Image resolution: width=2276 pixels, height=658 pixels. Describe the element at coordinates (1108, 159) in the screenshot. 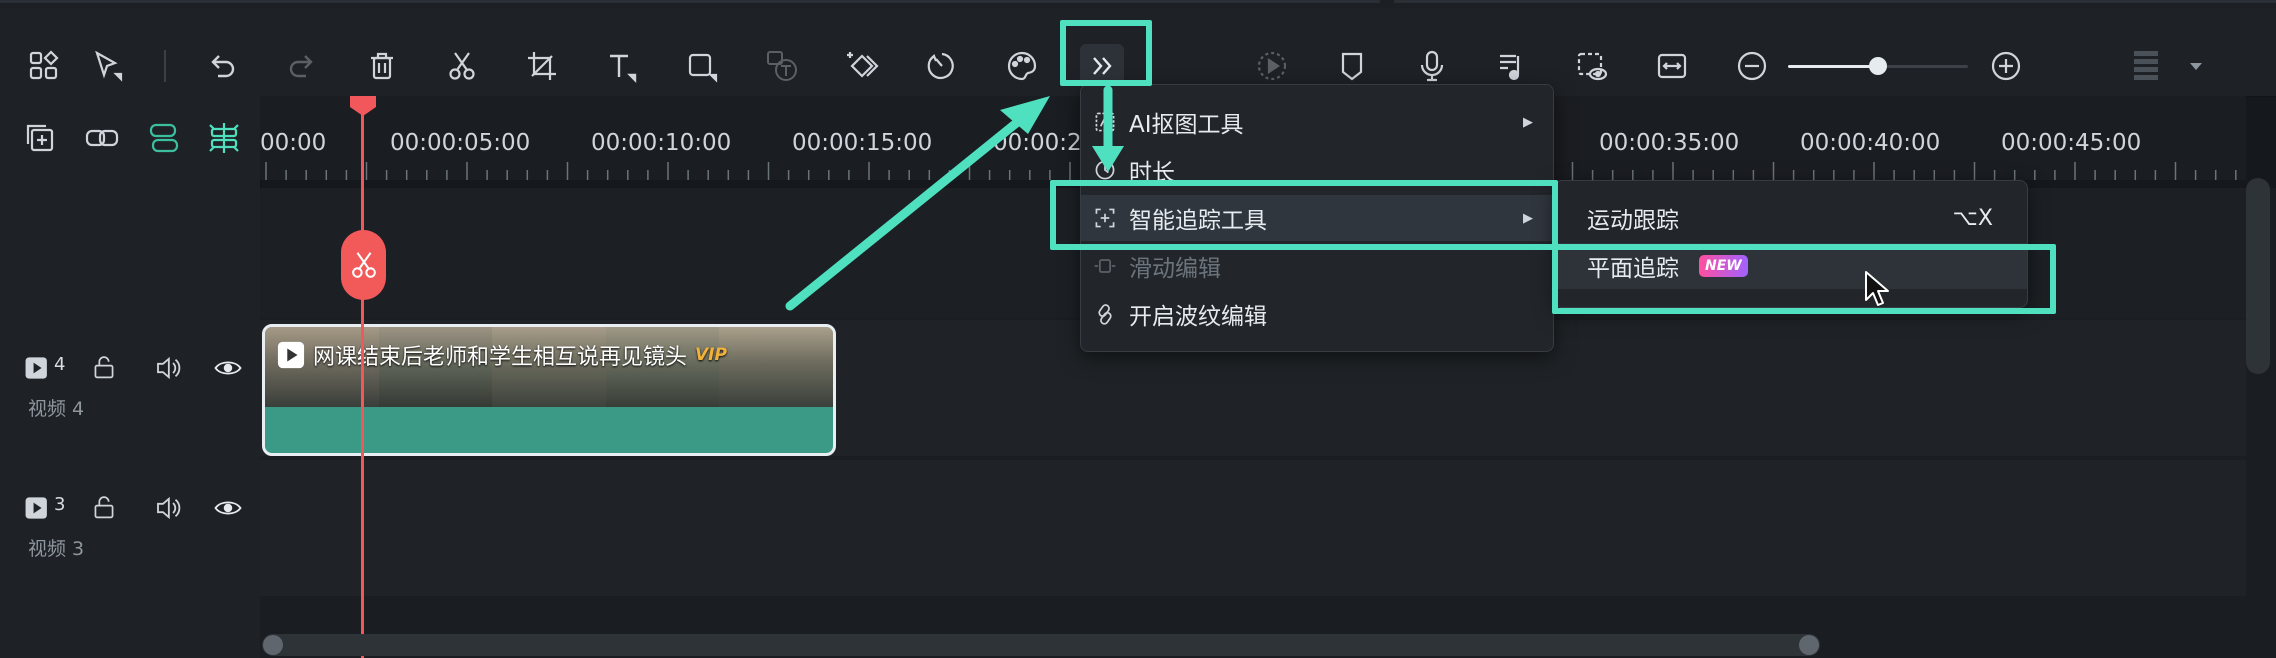

I see `arrowhead` at that location.